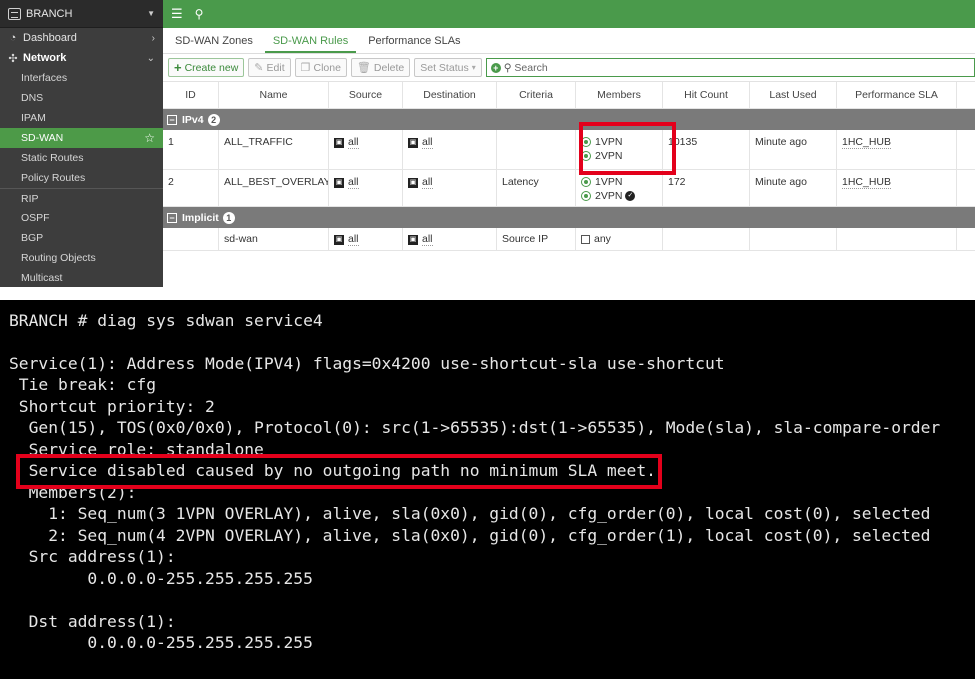  I want to click on sidebar-item-policy-routes: Policy Routes, so click(81, 178).